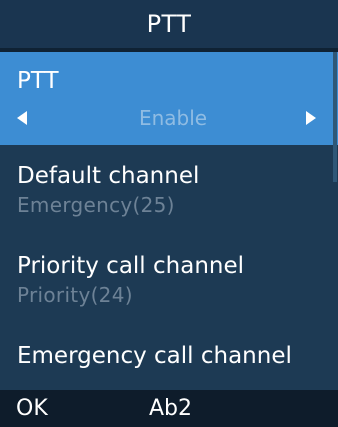 The image size is (338, 427). Describe the element at coordinates (154, 356) in the screenshot. I see `setting-label-emergency-call-channel: Emergency call channel` at that location.